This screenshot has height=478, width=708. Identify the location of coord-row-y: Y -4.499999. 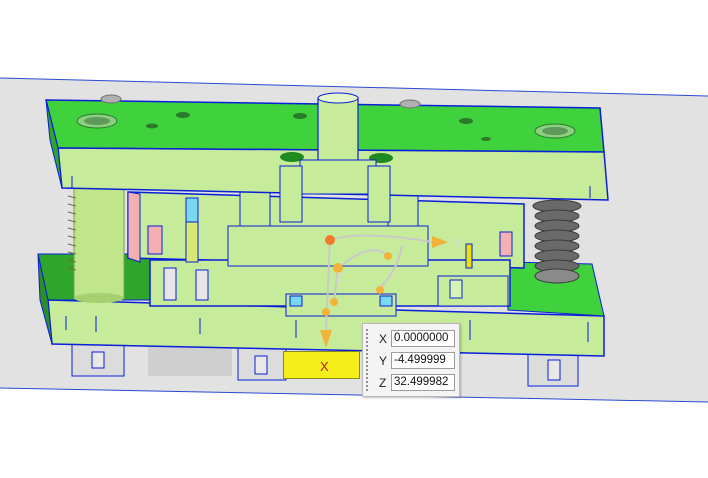
(416, 361).